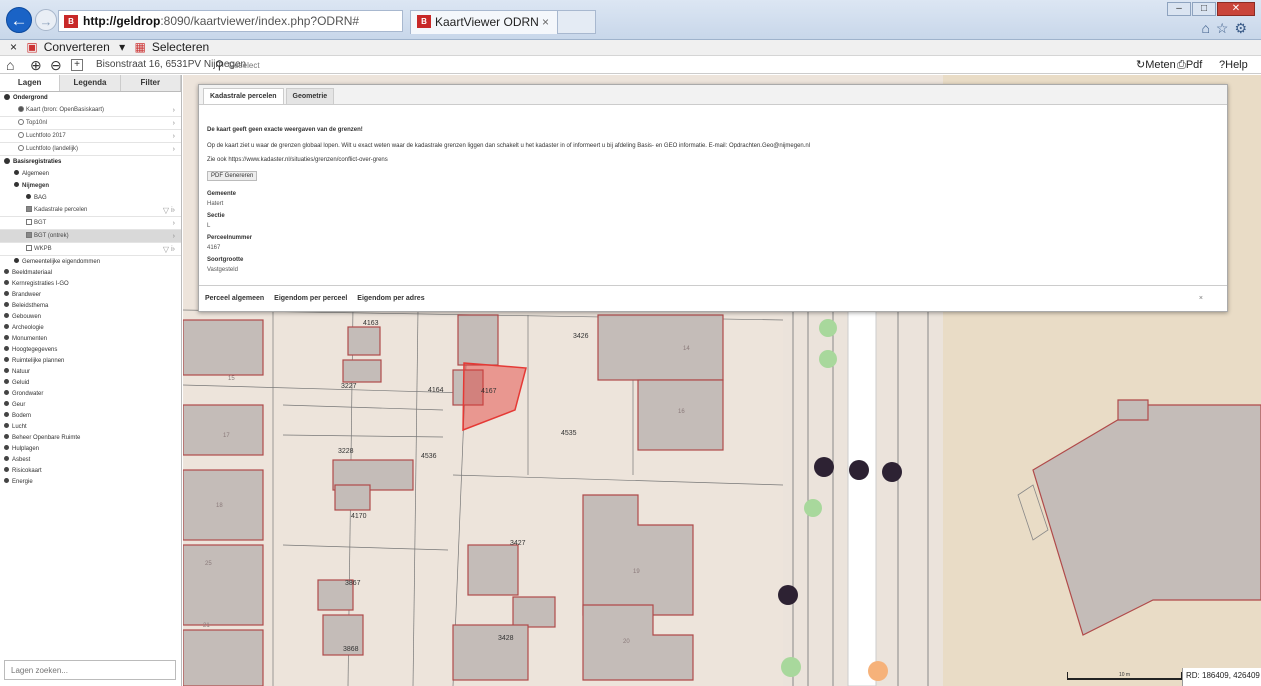  Describe the element at coordinates (1194, 65) in the screenshot. I see `pdf-label: Pdf` at that location.